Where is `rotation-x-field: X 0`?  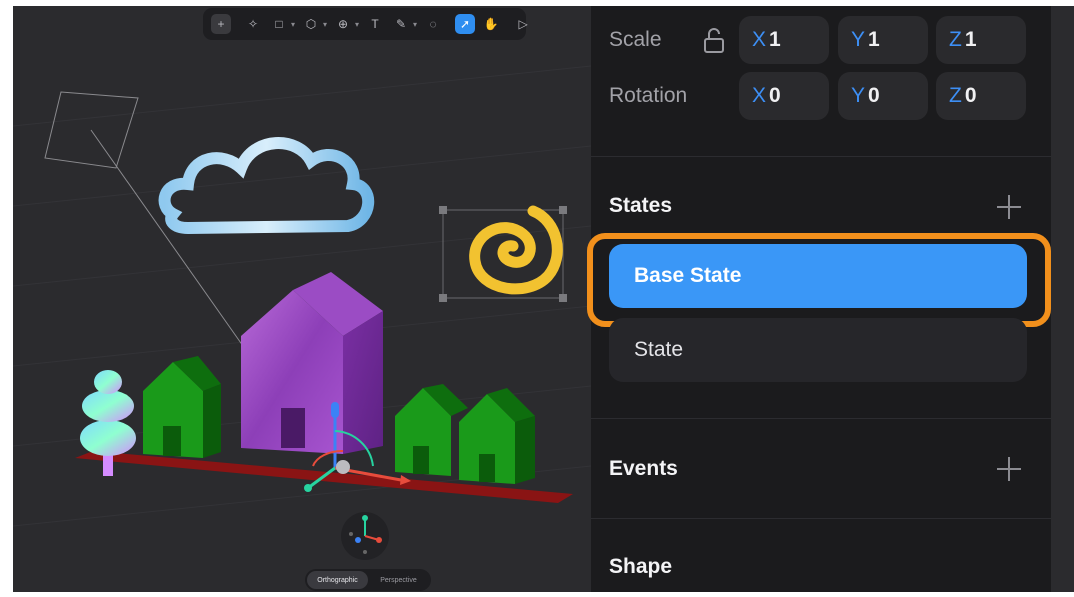 rotation-x-field: X 0 is located at coordinates (784, 96).